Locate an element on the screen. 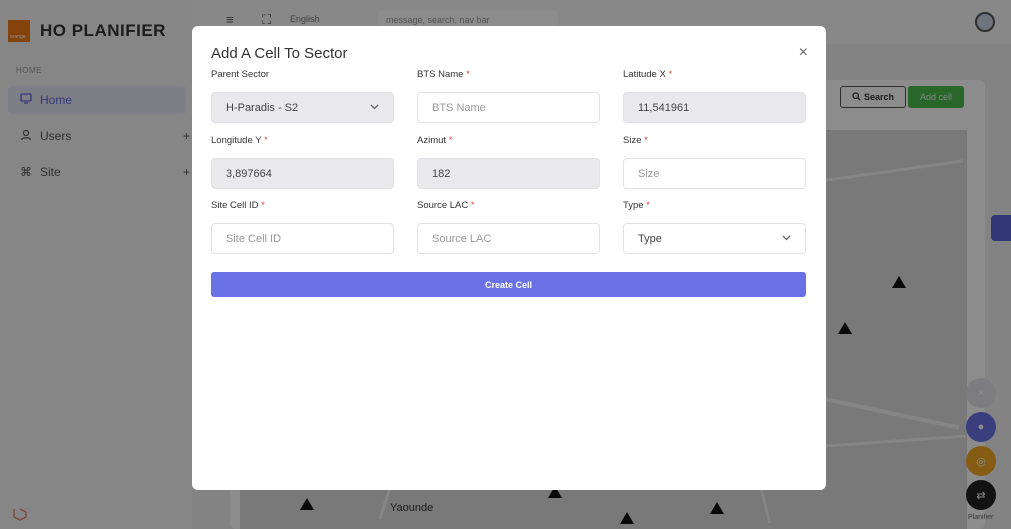 This screenshot has width=1011, height=529. azimut-label: Azimut * is located at coordinates (435, 140).